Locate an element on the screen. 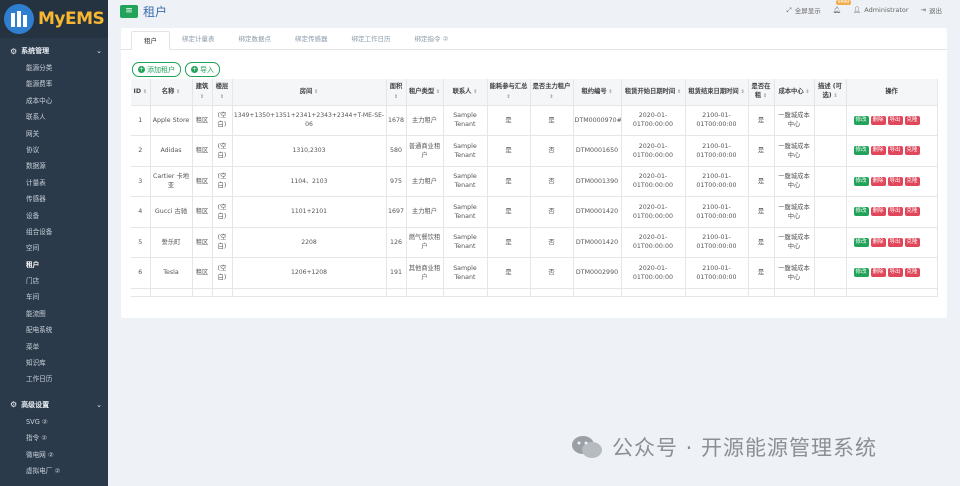 This screenshot has width=960, height=486. sidebar-item: 微电网 ② is located at coordinates (54, 455).